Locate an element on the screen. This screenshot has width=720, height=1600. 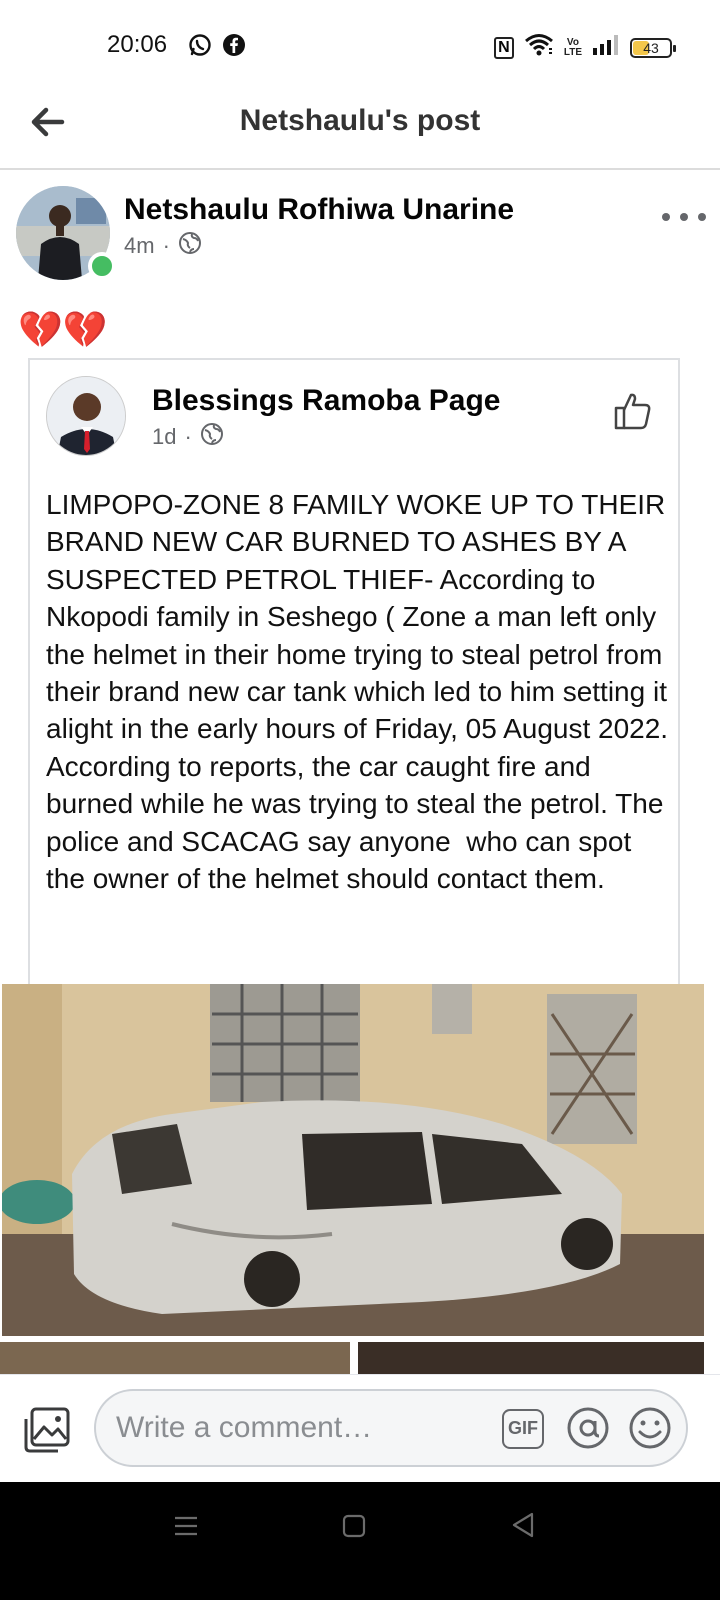
more-options-button is located at coordinates (684, 217).